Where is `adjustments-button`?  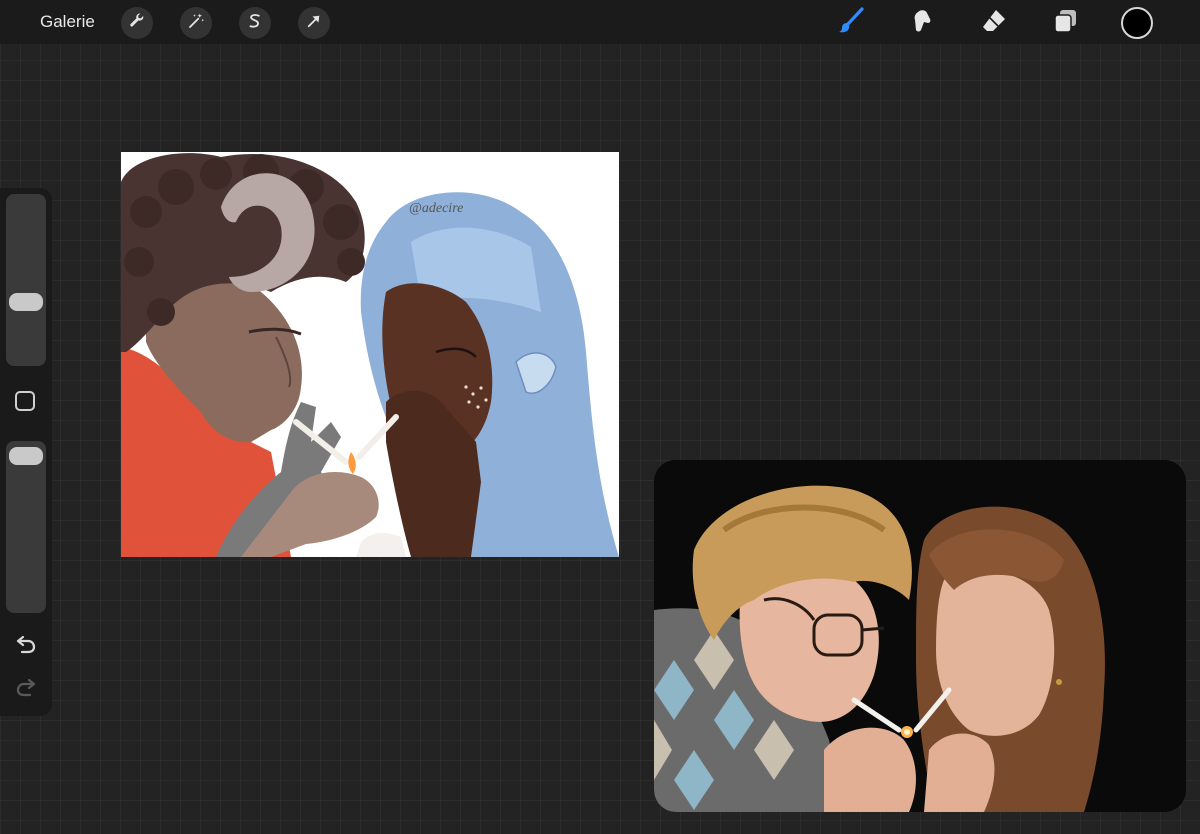 adjustments-button is located at coordinates (196, 23).